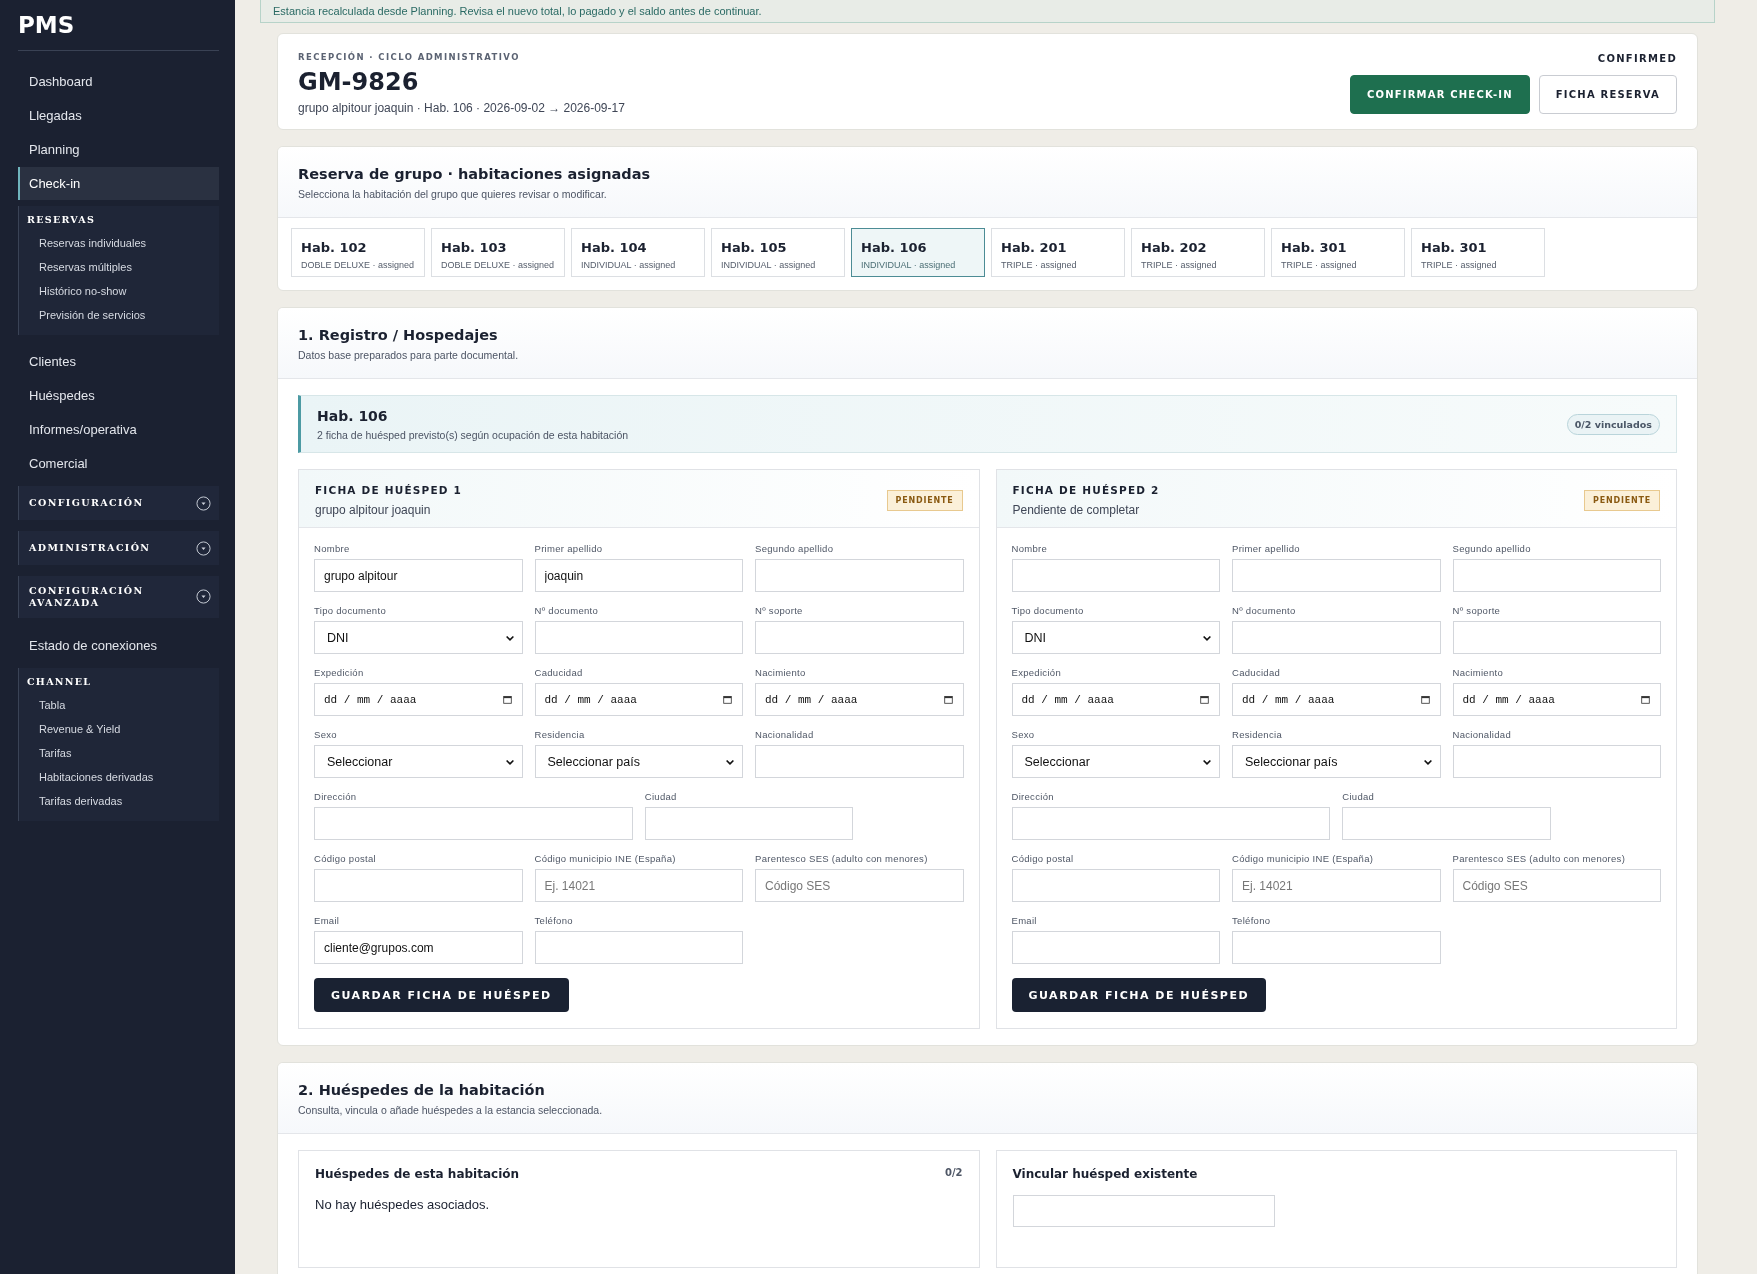 The image size is (1757, 1274). Describe the element at coordinates (336, 796) in the screenshot. I see `field-label: Dirección` at that location.